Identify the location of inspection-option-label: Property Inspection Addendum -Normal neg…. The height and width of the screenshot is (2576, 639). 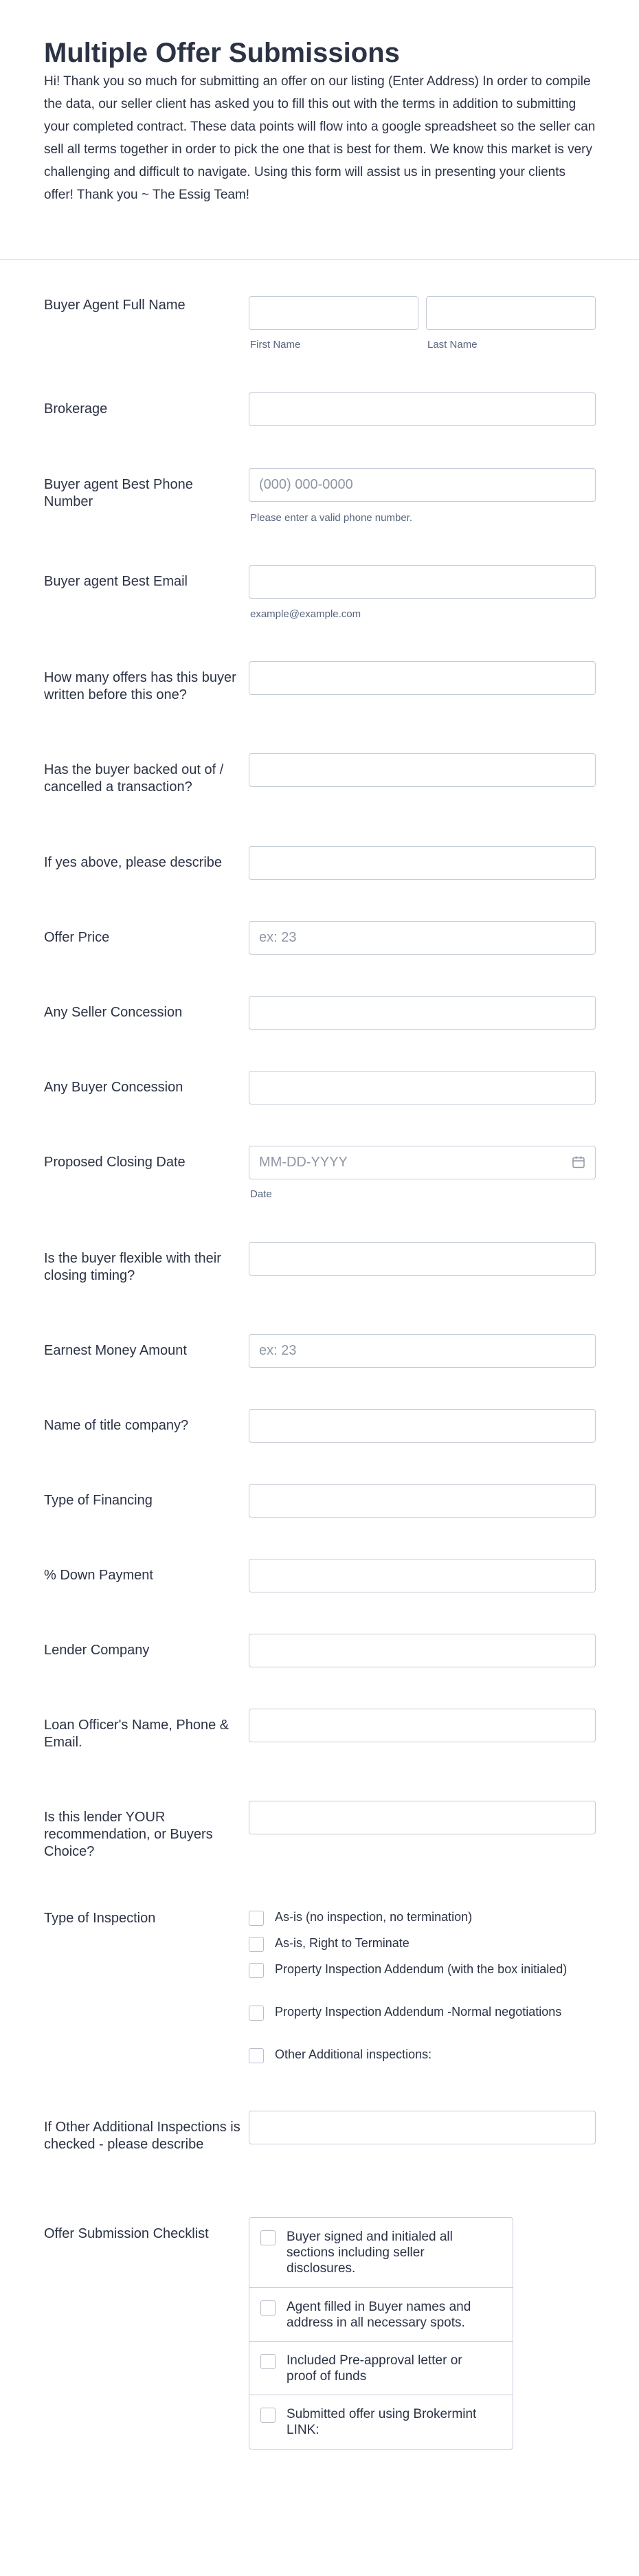
(418, 2012).